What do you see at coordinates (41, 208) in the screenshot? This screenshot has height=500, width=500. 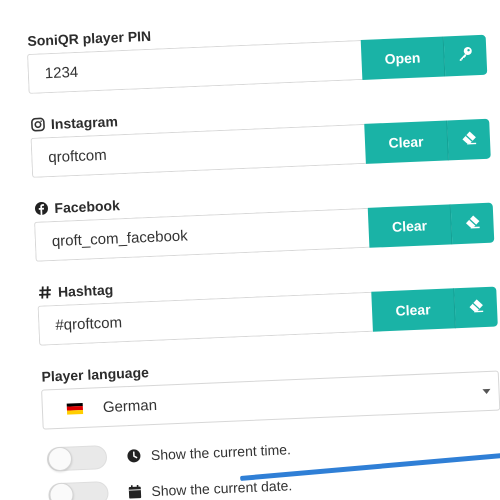 I see `facebook-icon` at bounding box center [41, 208].